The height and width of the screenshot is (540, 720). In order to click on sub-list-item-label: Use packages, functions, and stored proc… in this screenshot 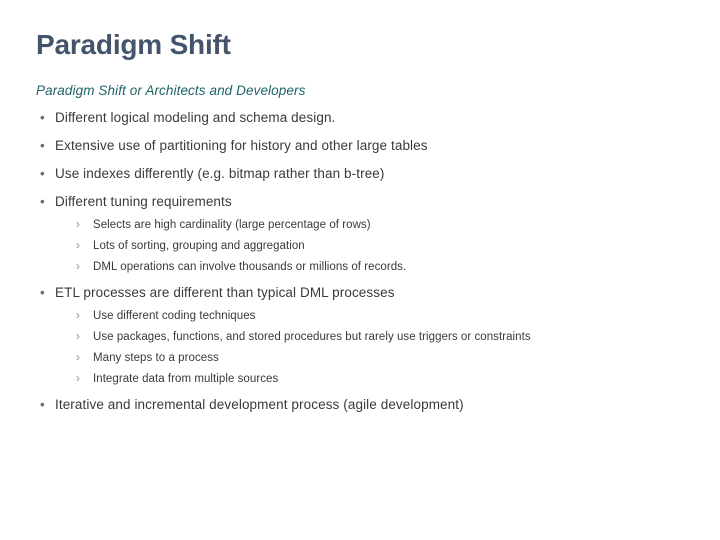, I will do `click(312, 337)`.